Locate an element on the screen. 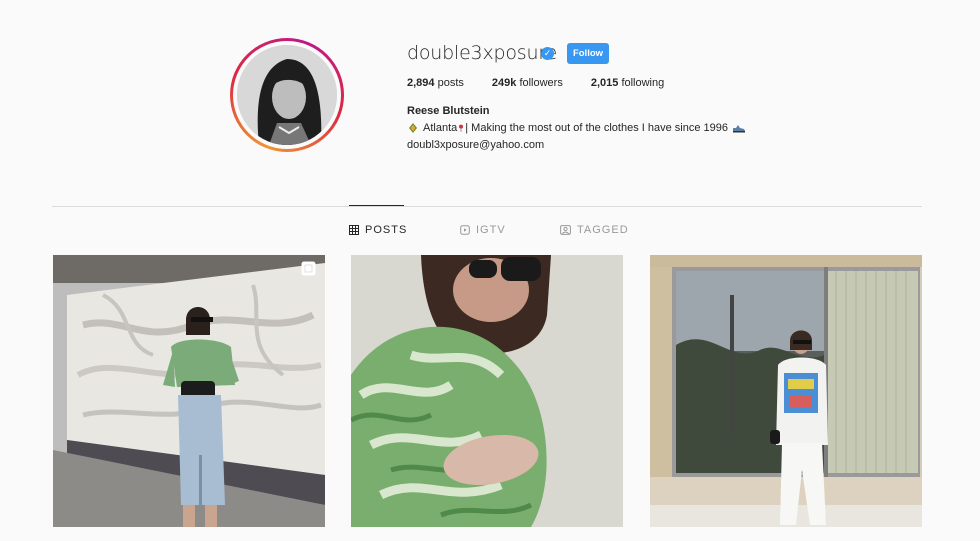 The image size is (980, 541). grid-icon is located at coordinates (354, 230).